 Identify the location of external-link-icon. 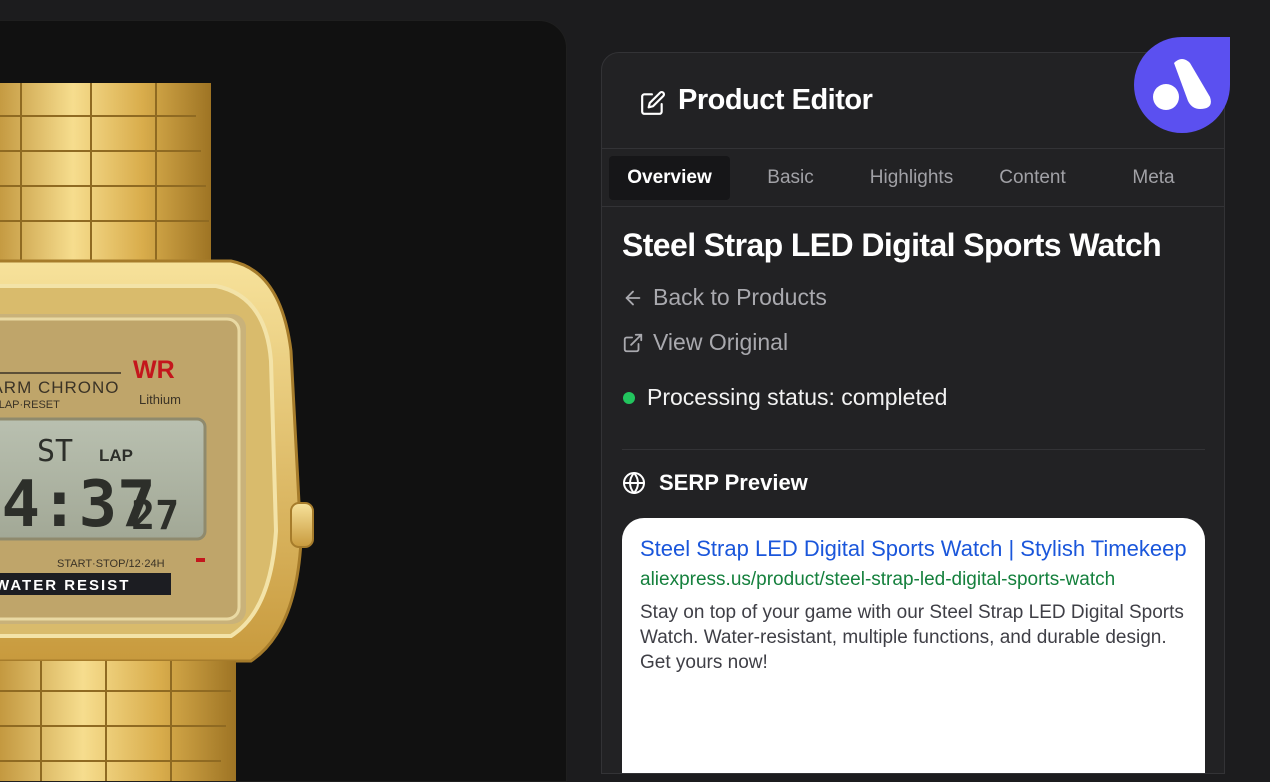
(633, 342).